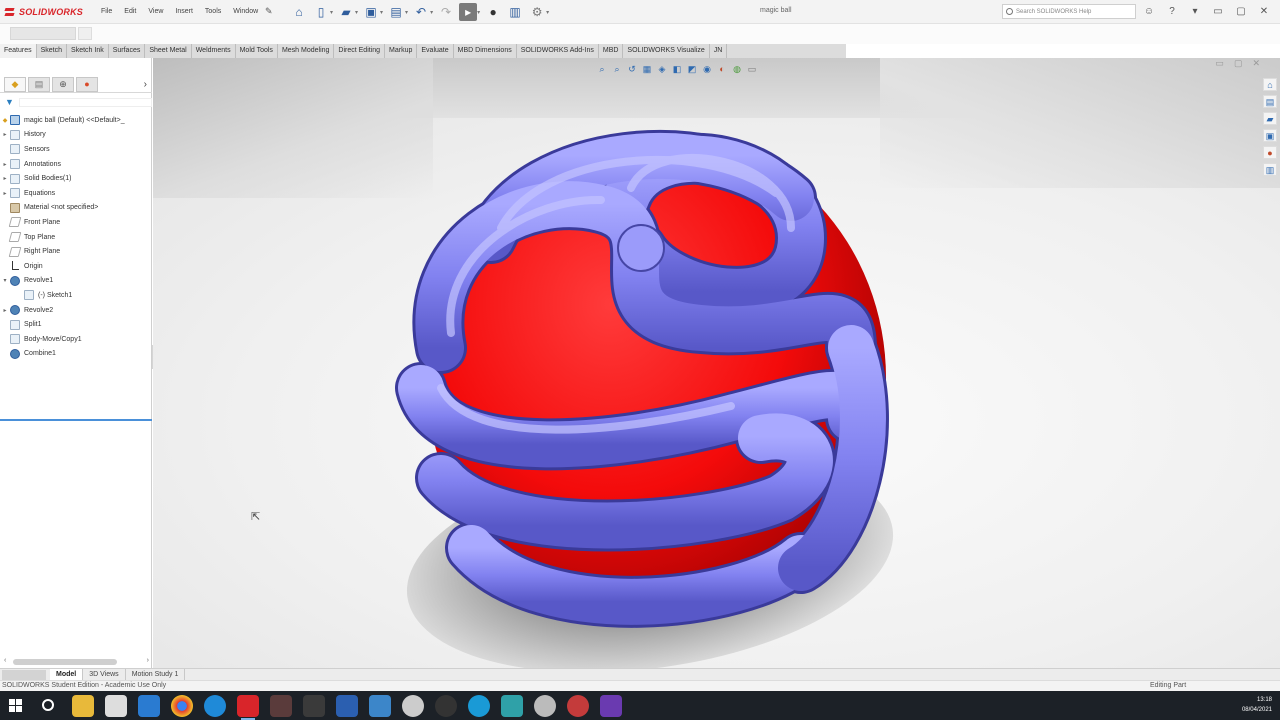 This screenshot has width=1280, height=720. I want to click on home-icon: ⌂, so click(299, 12).